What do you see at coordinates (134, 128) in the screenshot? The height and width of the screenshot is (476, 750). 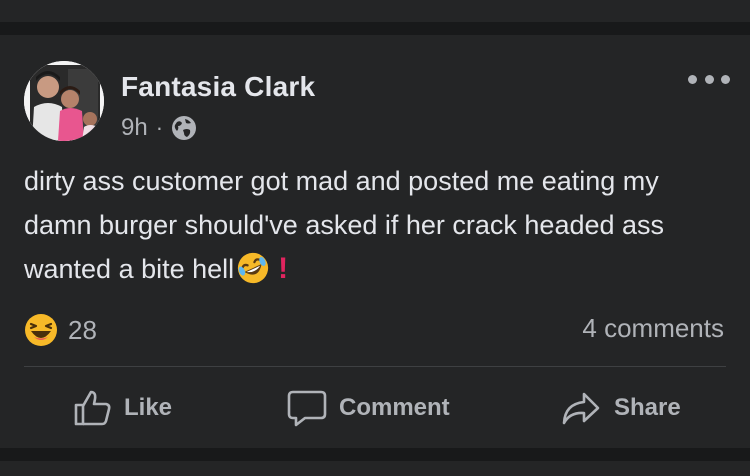 I see `post-timestamp: 9h` at bounding box center [134, 128].